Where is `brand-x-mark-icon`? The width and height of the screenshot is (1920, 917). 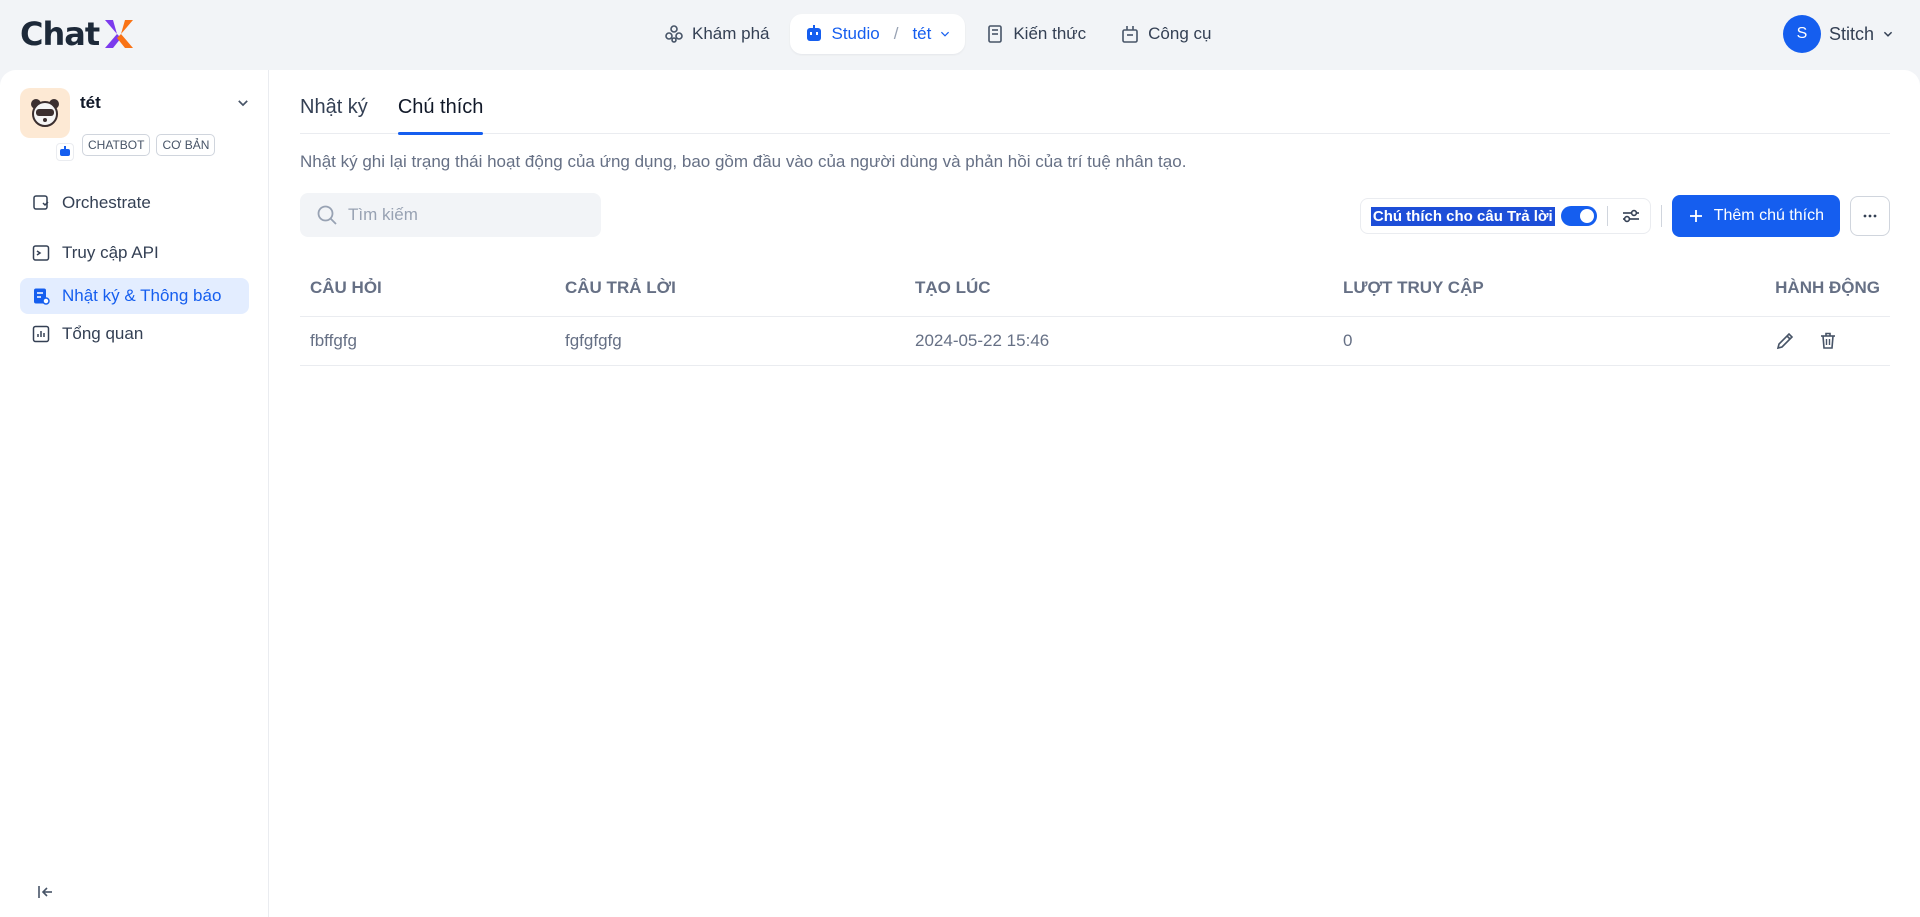 brand-x-mark-icon is located at coordinates (119, 34).